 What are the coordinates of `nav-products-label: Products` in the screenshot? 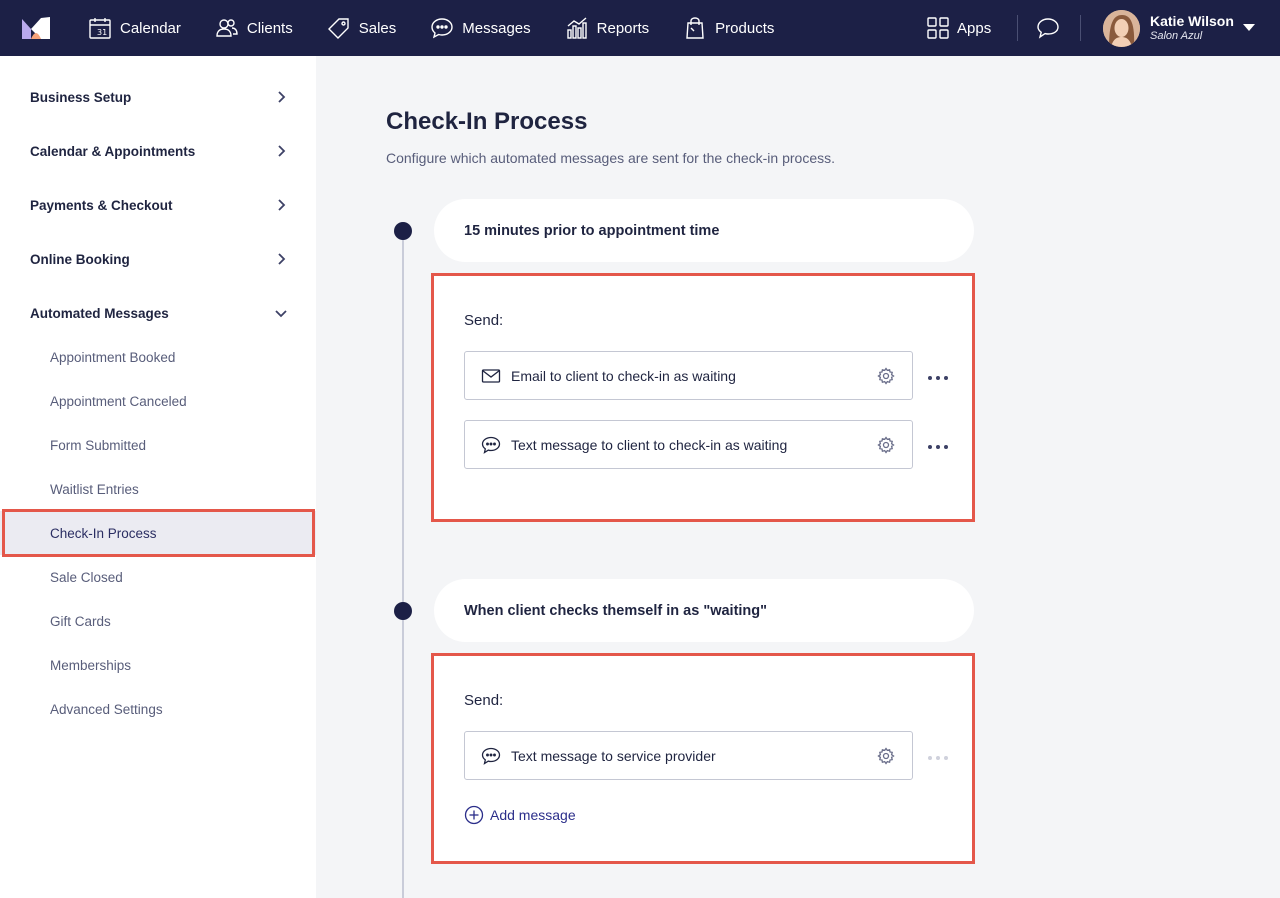 It's located at (745, 28).